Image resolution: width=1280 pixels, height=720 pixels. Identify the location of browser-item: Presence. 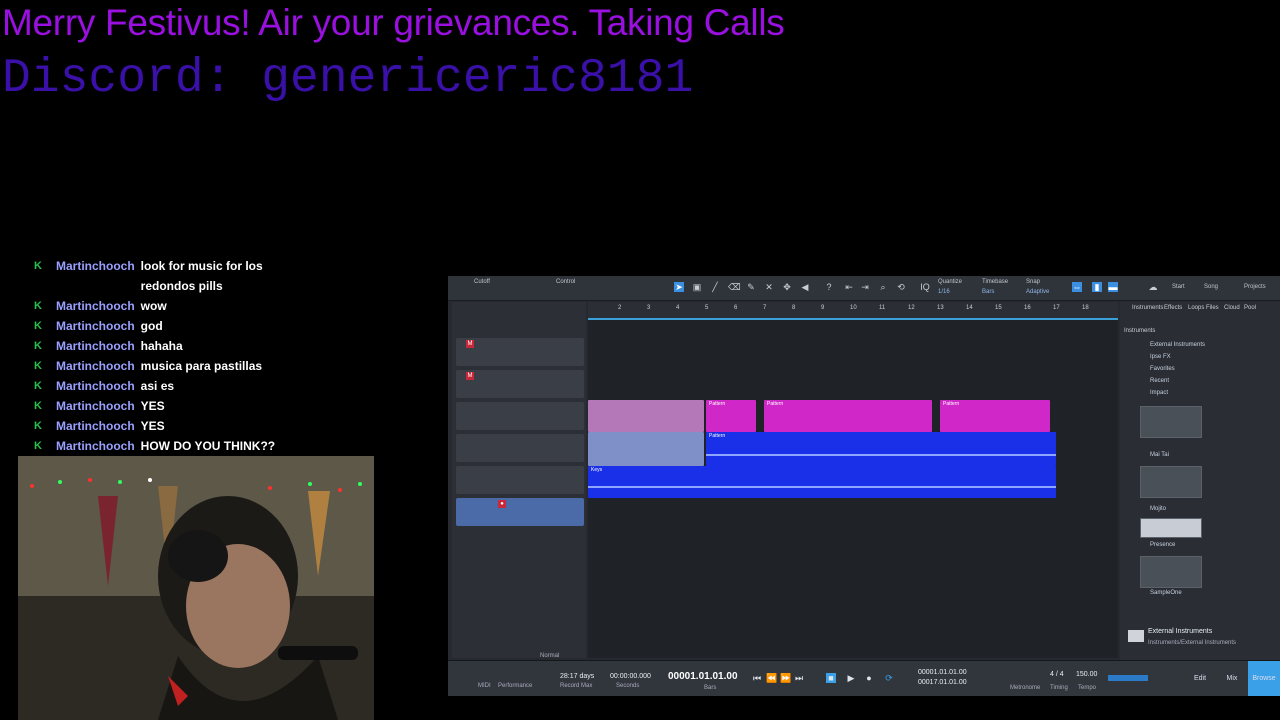
(1162, 545).